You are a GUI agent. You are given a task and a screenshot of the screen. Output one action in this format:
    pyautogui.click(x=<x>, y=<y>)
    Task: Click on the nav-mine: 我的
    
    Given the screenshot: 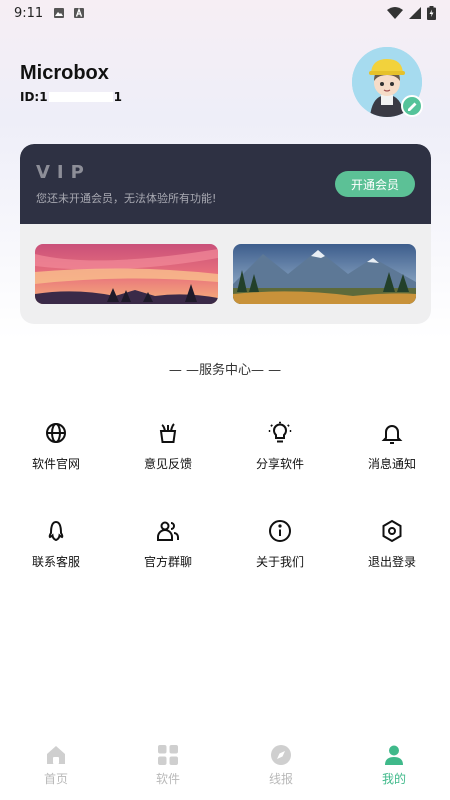 What is the action you would take?
    pyautogui.click(x=394, y=765)
    